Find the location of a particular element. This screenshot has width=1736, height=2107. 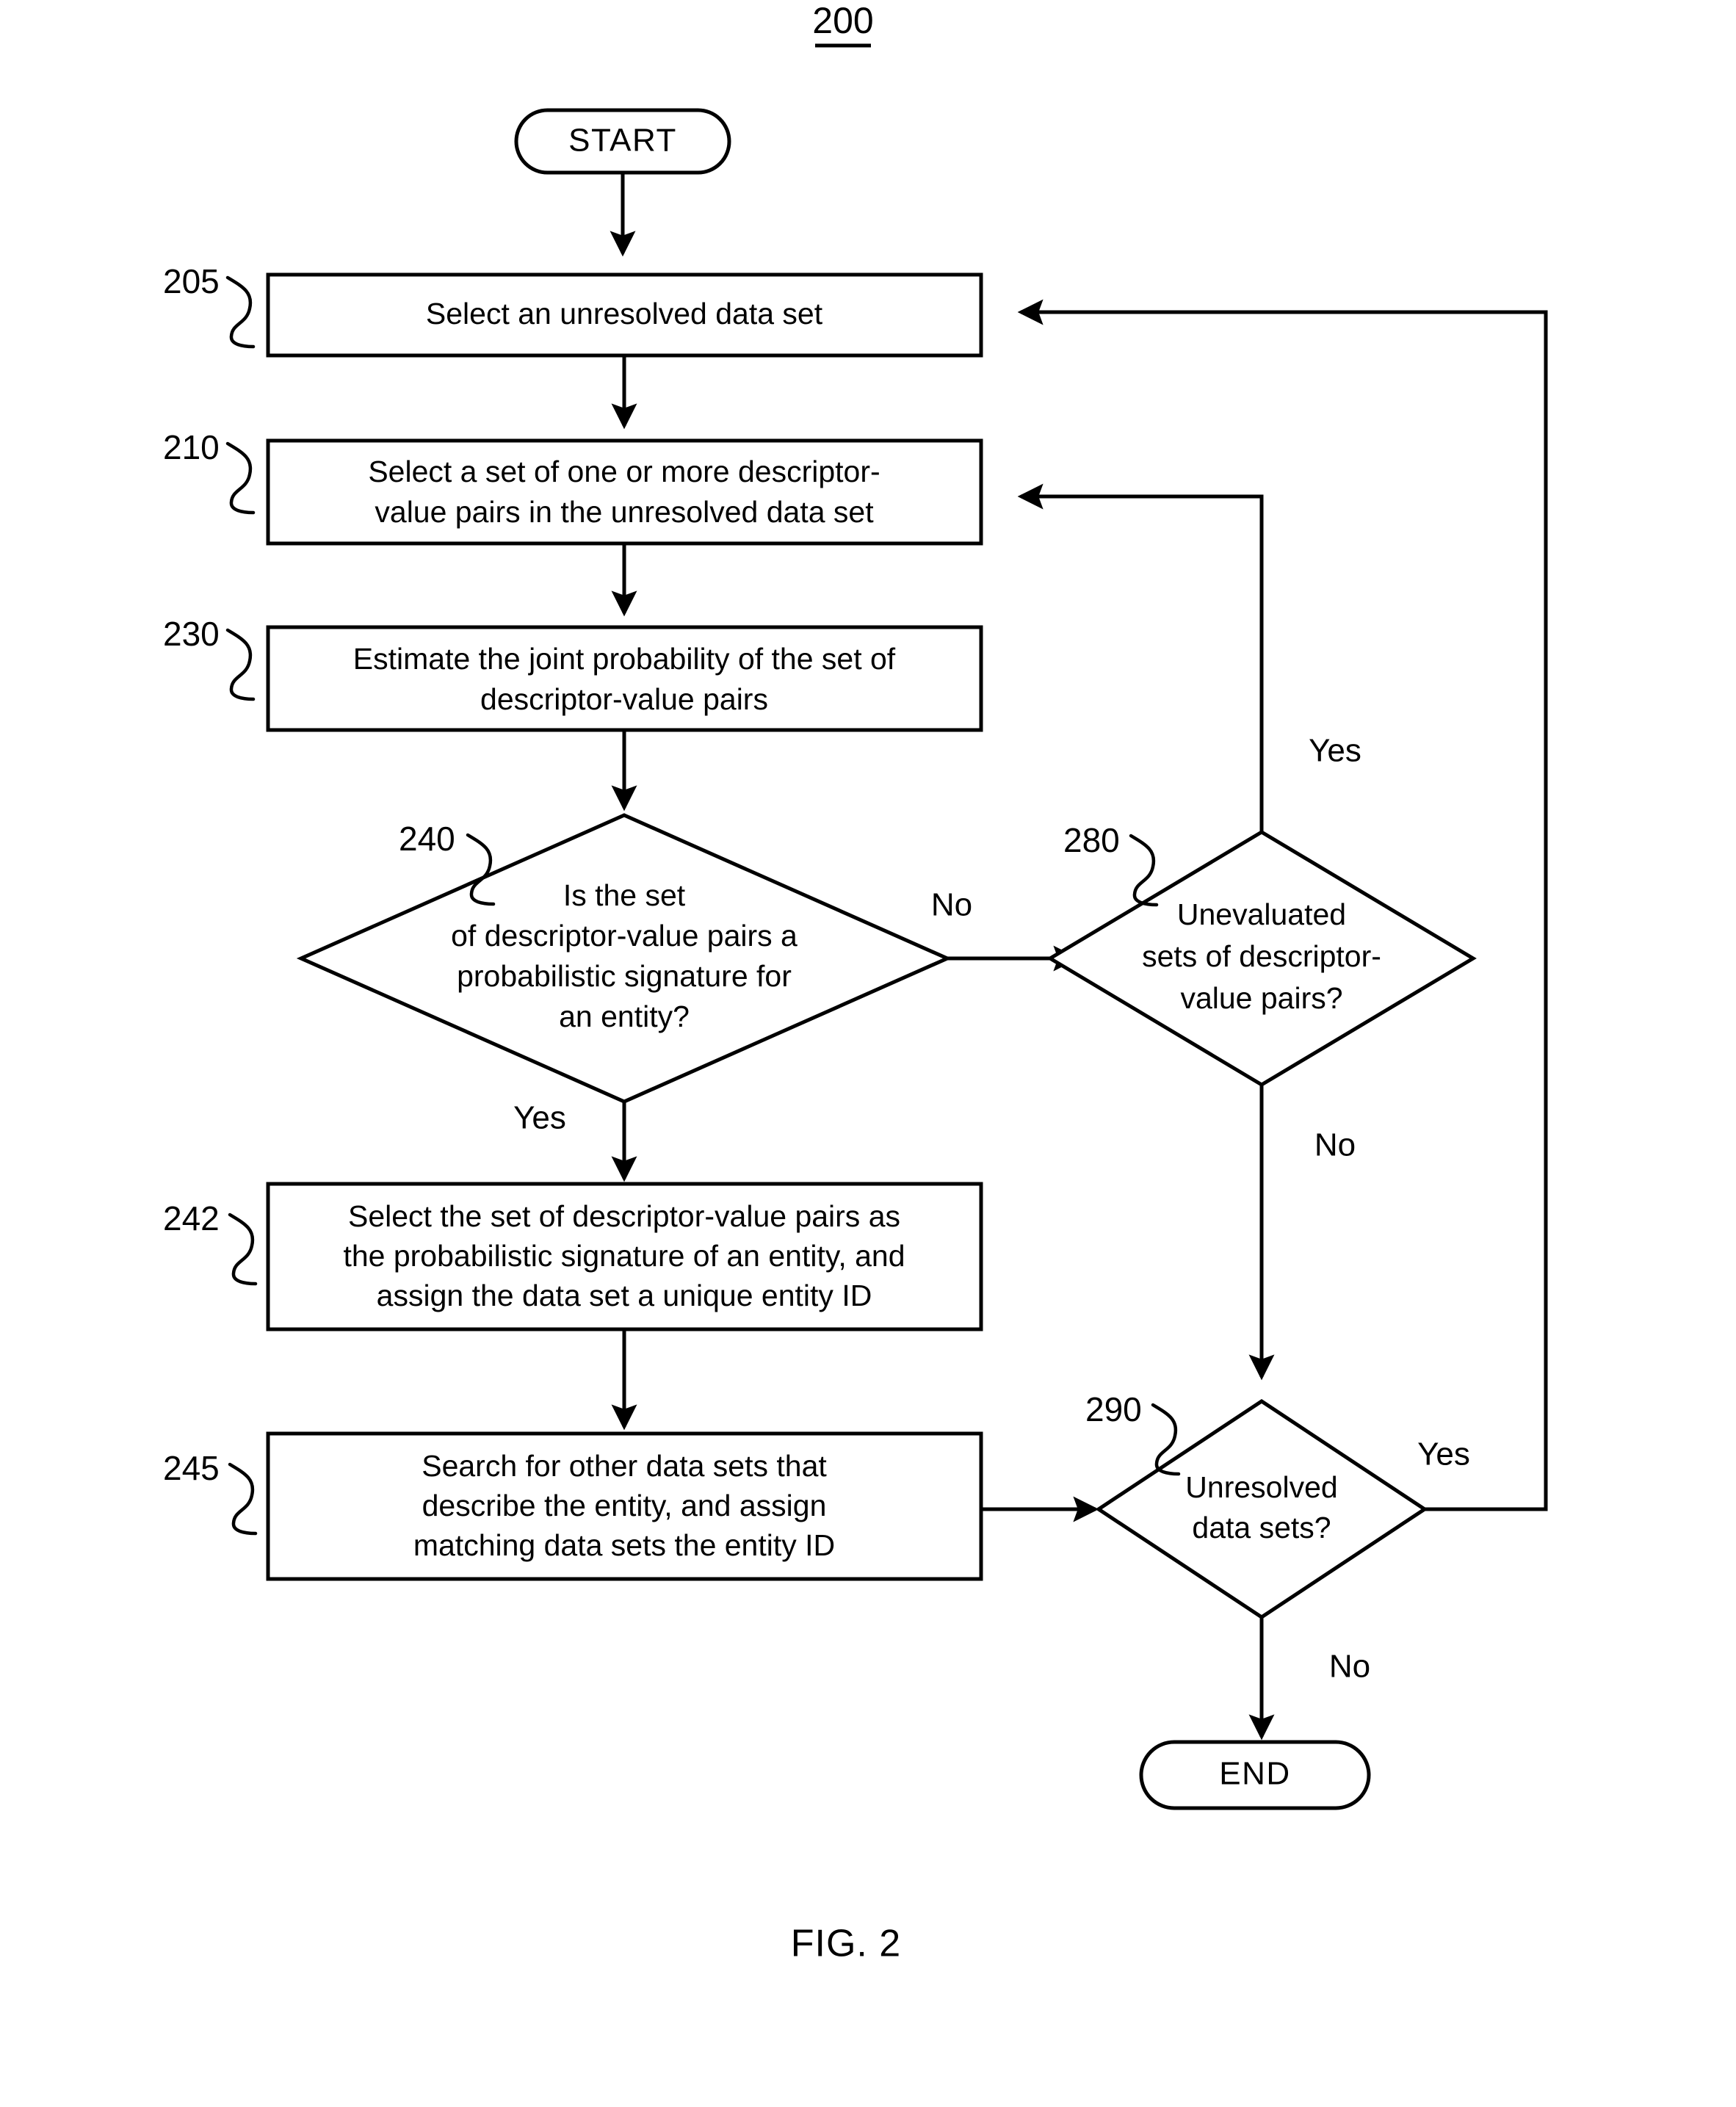

step-210-line-2: value pairs in the unresolved data set is located at coordinates (624, 512).